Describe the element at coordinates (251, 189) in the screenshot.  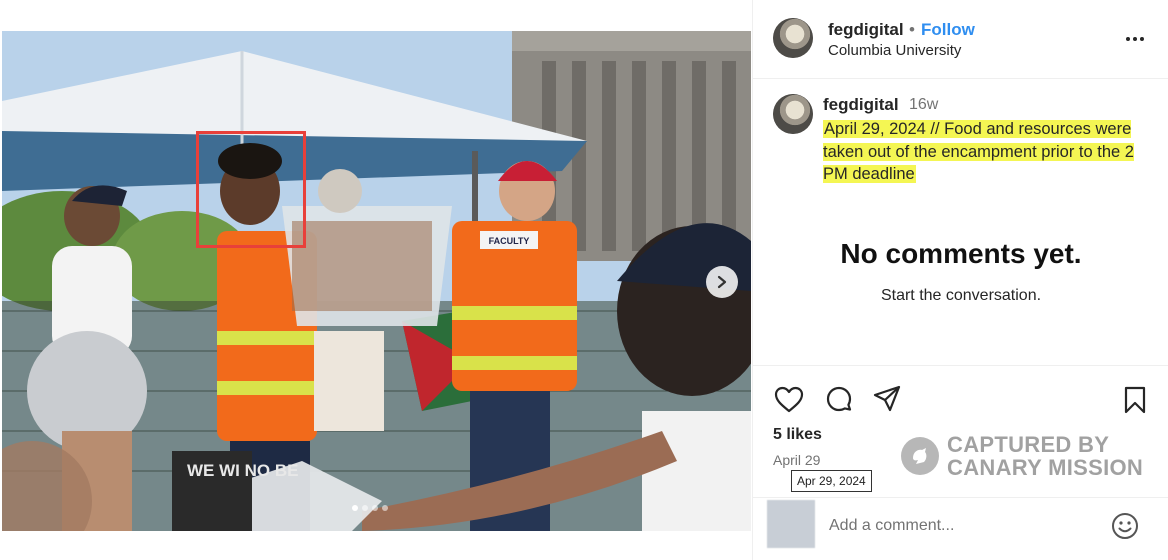
I see `annotation-box` at that location.